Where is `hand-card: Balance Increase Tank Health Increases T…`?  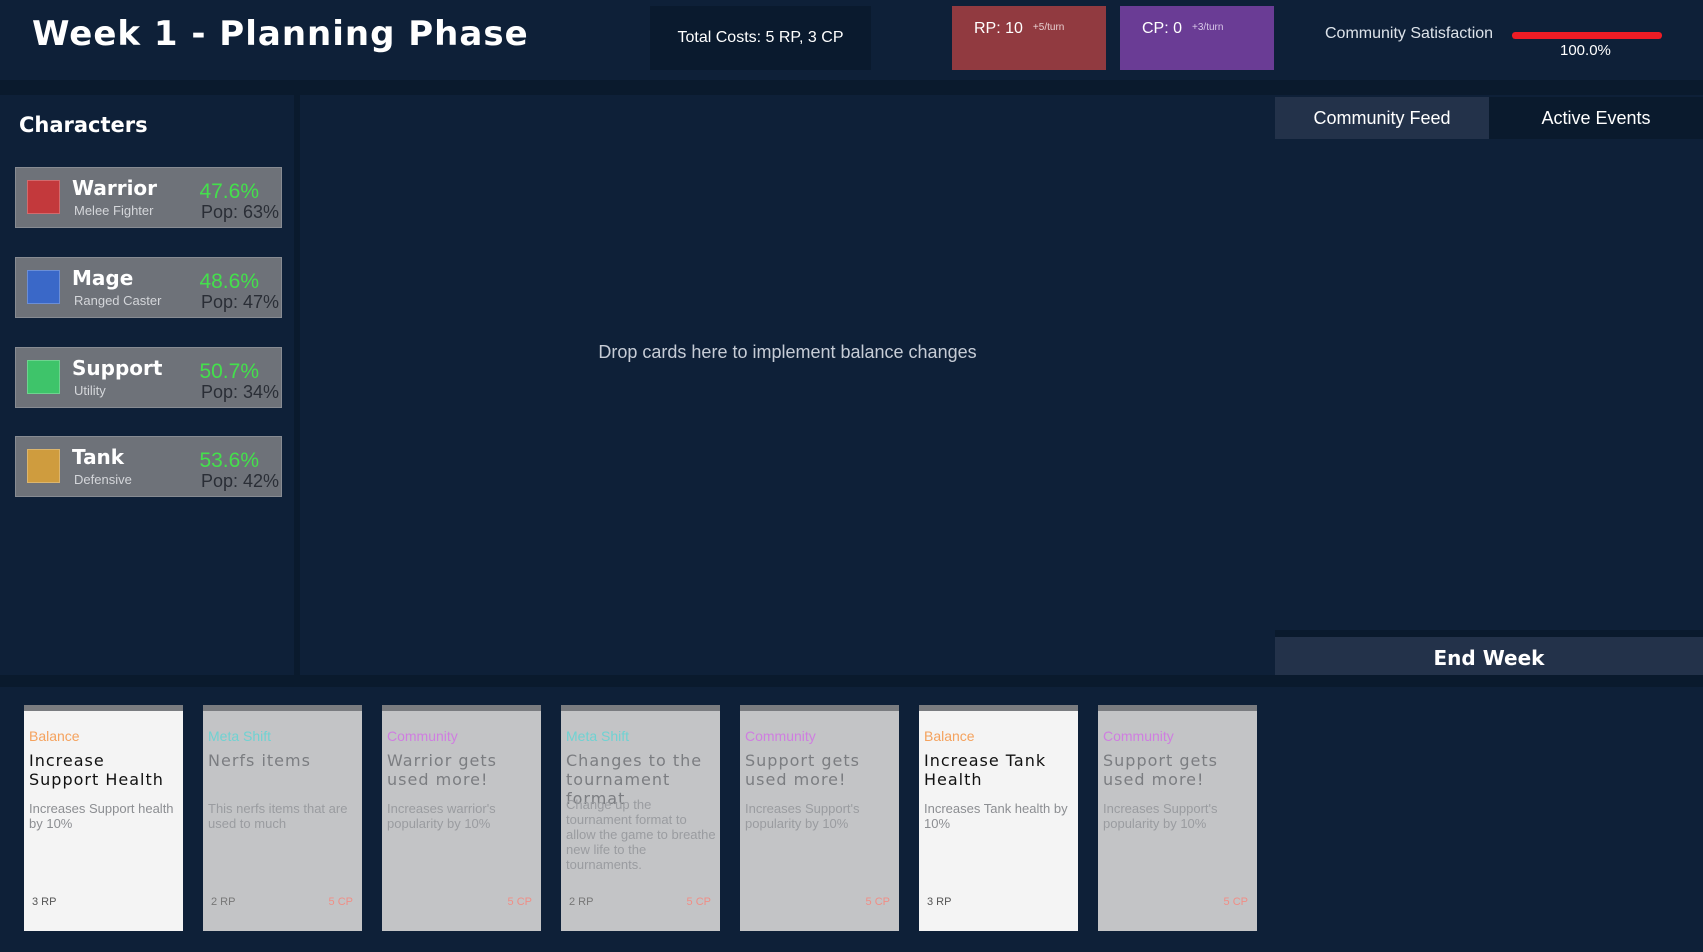
hand-card: Balance Increase Tank Health Increases T… is located at coordinates (998, 818).